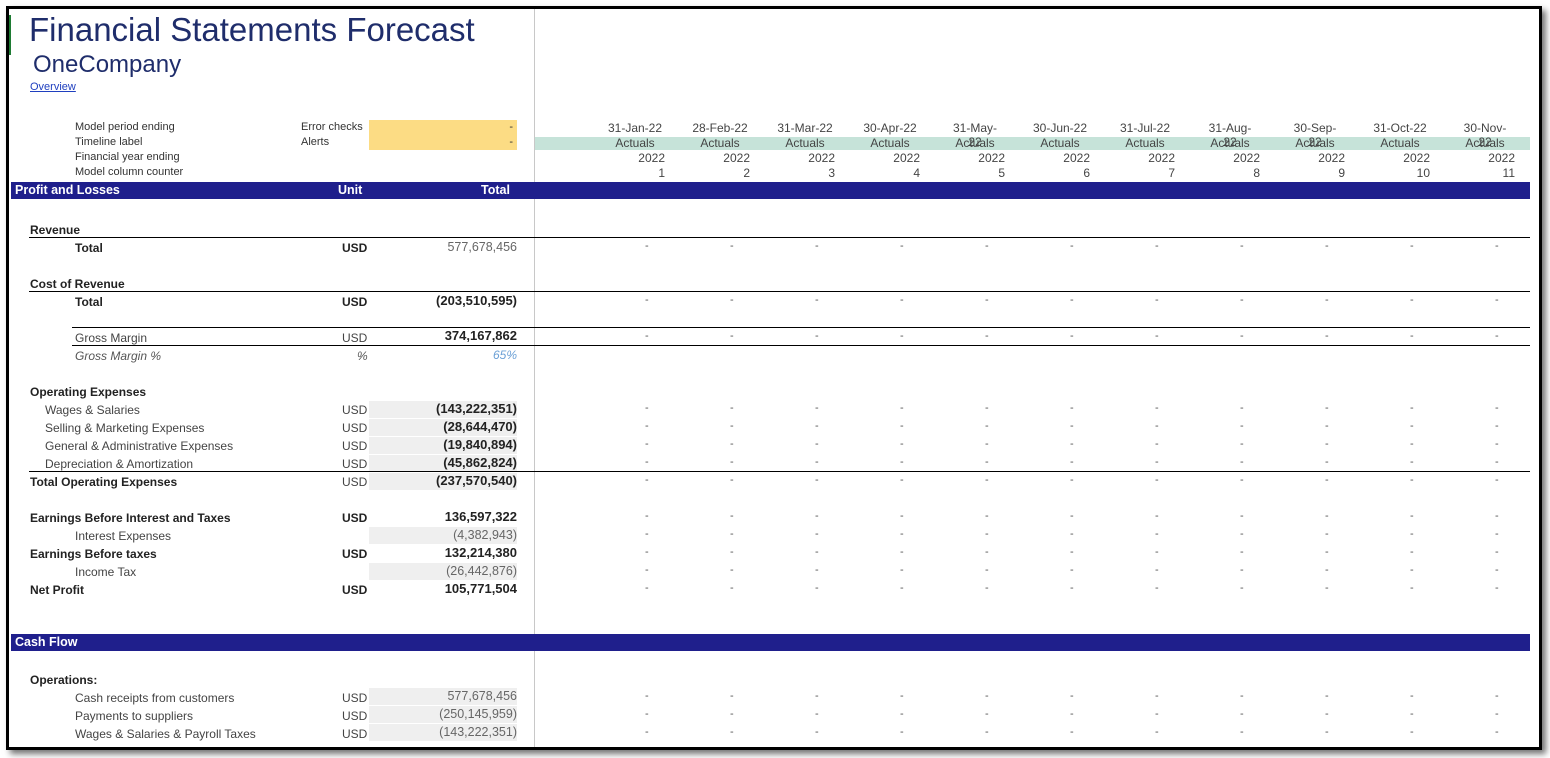  What do you see at coordinates (480, 462) in the screenshot?
I see `da-value: (45,862,824)` at bounding box center [480, 462].